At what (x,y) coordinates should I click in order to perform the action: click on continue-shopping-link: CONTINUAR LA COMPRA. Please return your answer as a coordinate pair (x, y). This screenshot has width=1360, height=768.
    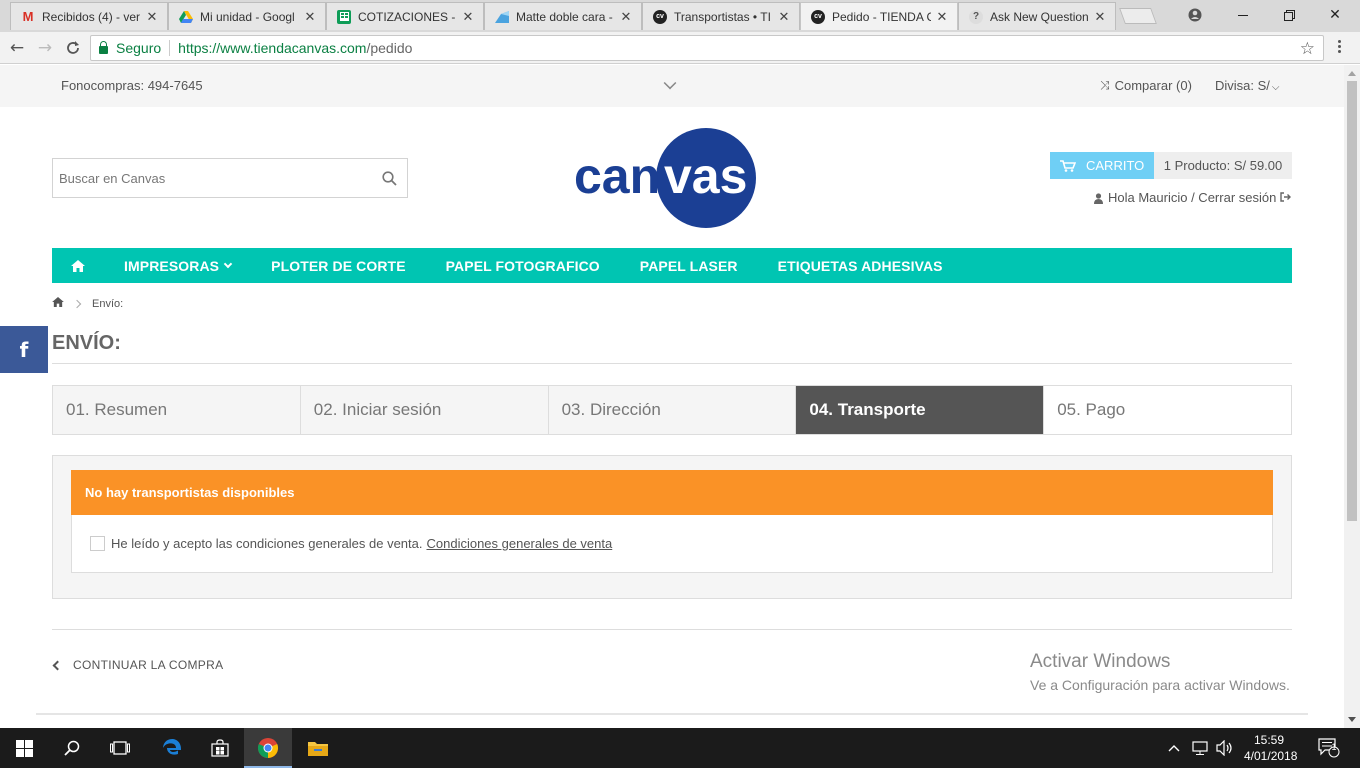
    Looking at the image, I should click on (137, 665).